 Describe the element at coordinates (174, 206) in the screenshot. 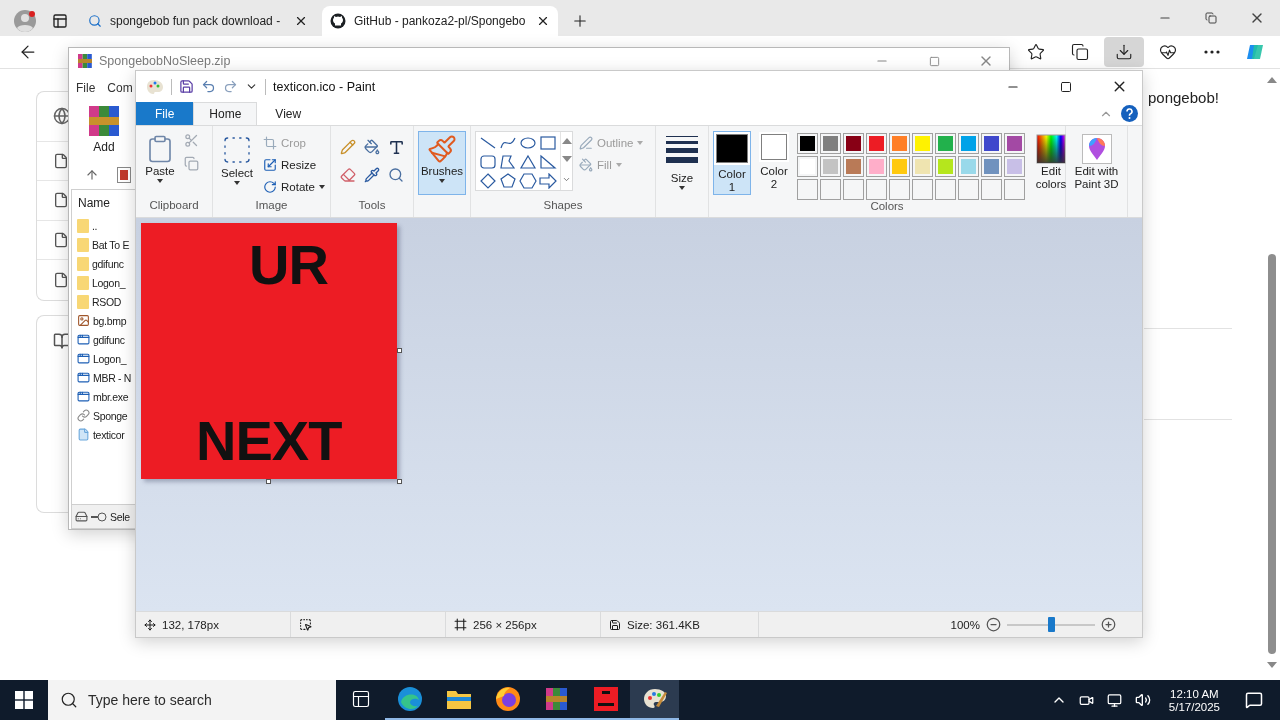

I see `group-label: Clipboard` at that location.